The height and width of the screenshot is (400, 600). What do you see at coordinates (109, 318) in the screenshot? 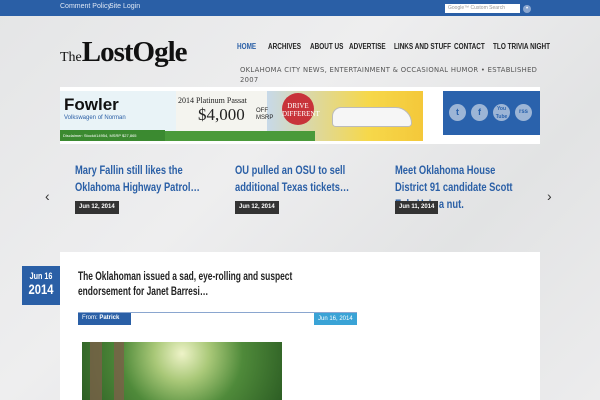
I see `author-name: Patrick` at bounding box center [109, 318].